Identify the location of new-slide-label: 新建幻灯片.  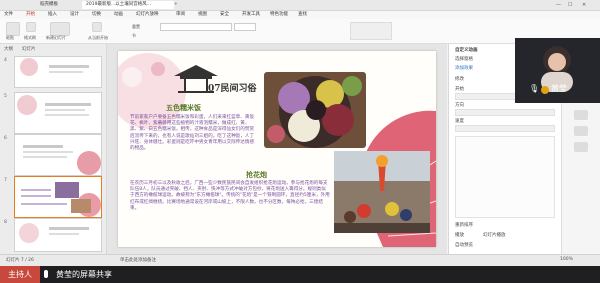
(56, 37).